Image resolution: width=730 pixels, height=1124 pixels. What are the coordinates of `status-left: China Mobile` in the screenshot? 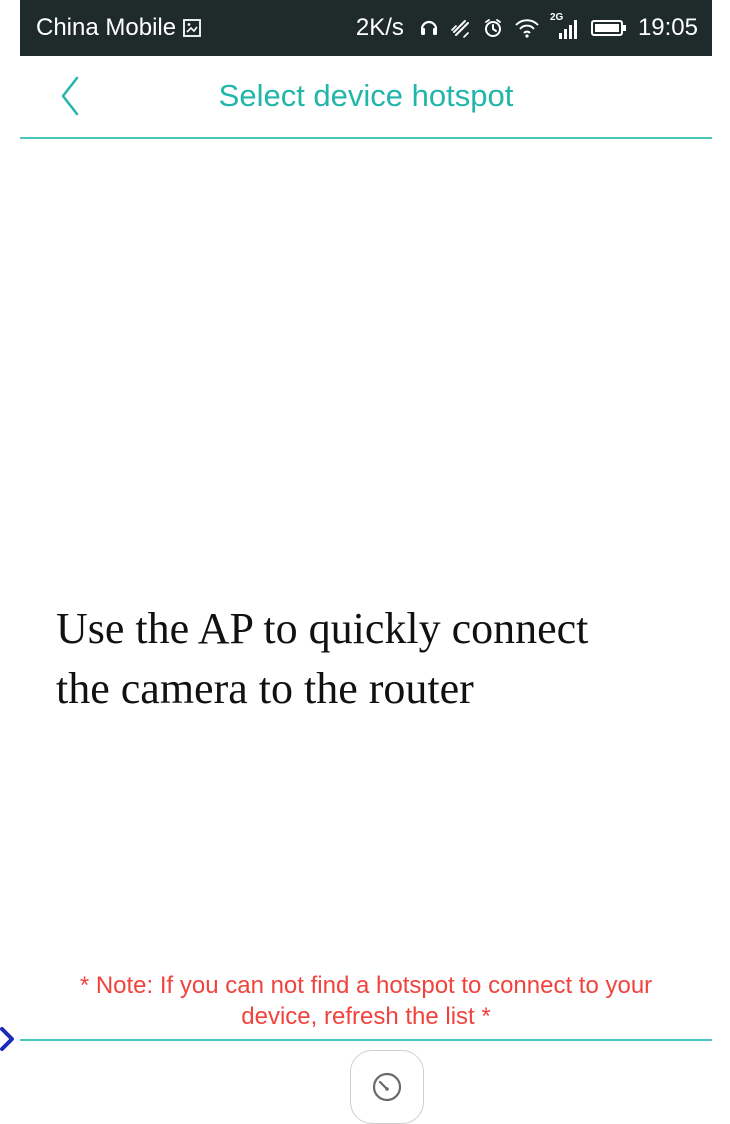 It's located at (119, 28).